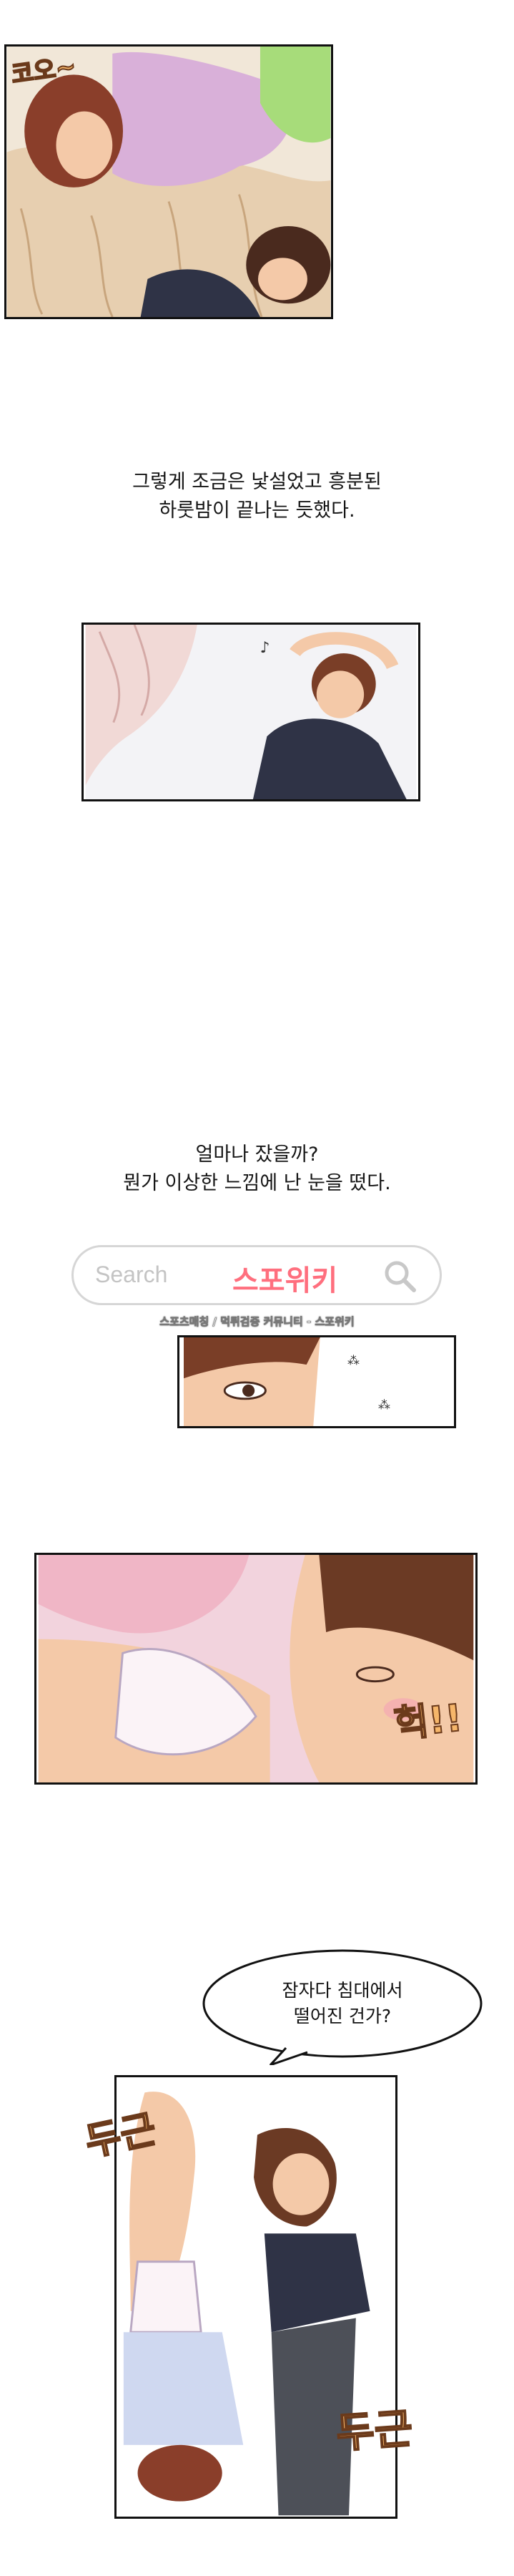 The height and width of the screenshot is (2576, 514). I want to click on narration-block-1: 그렇게 조금은 낯설었고 흥분된 하룻밤이 끝나는 듯했다., so click(257, 496).